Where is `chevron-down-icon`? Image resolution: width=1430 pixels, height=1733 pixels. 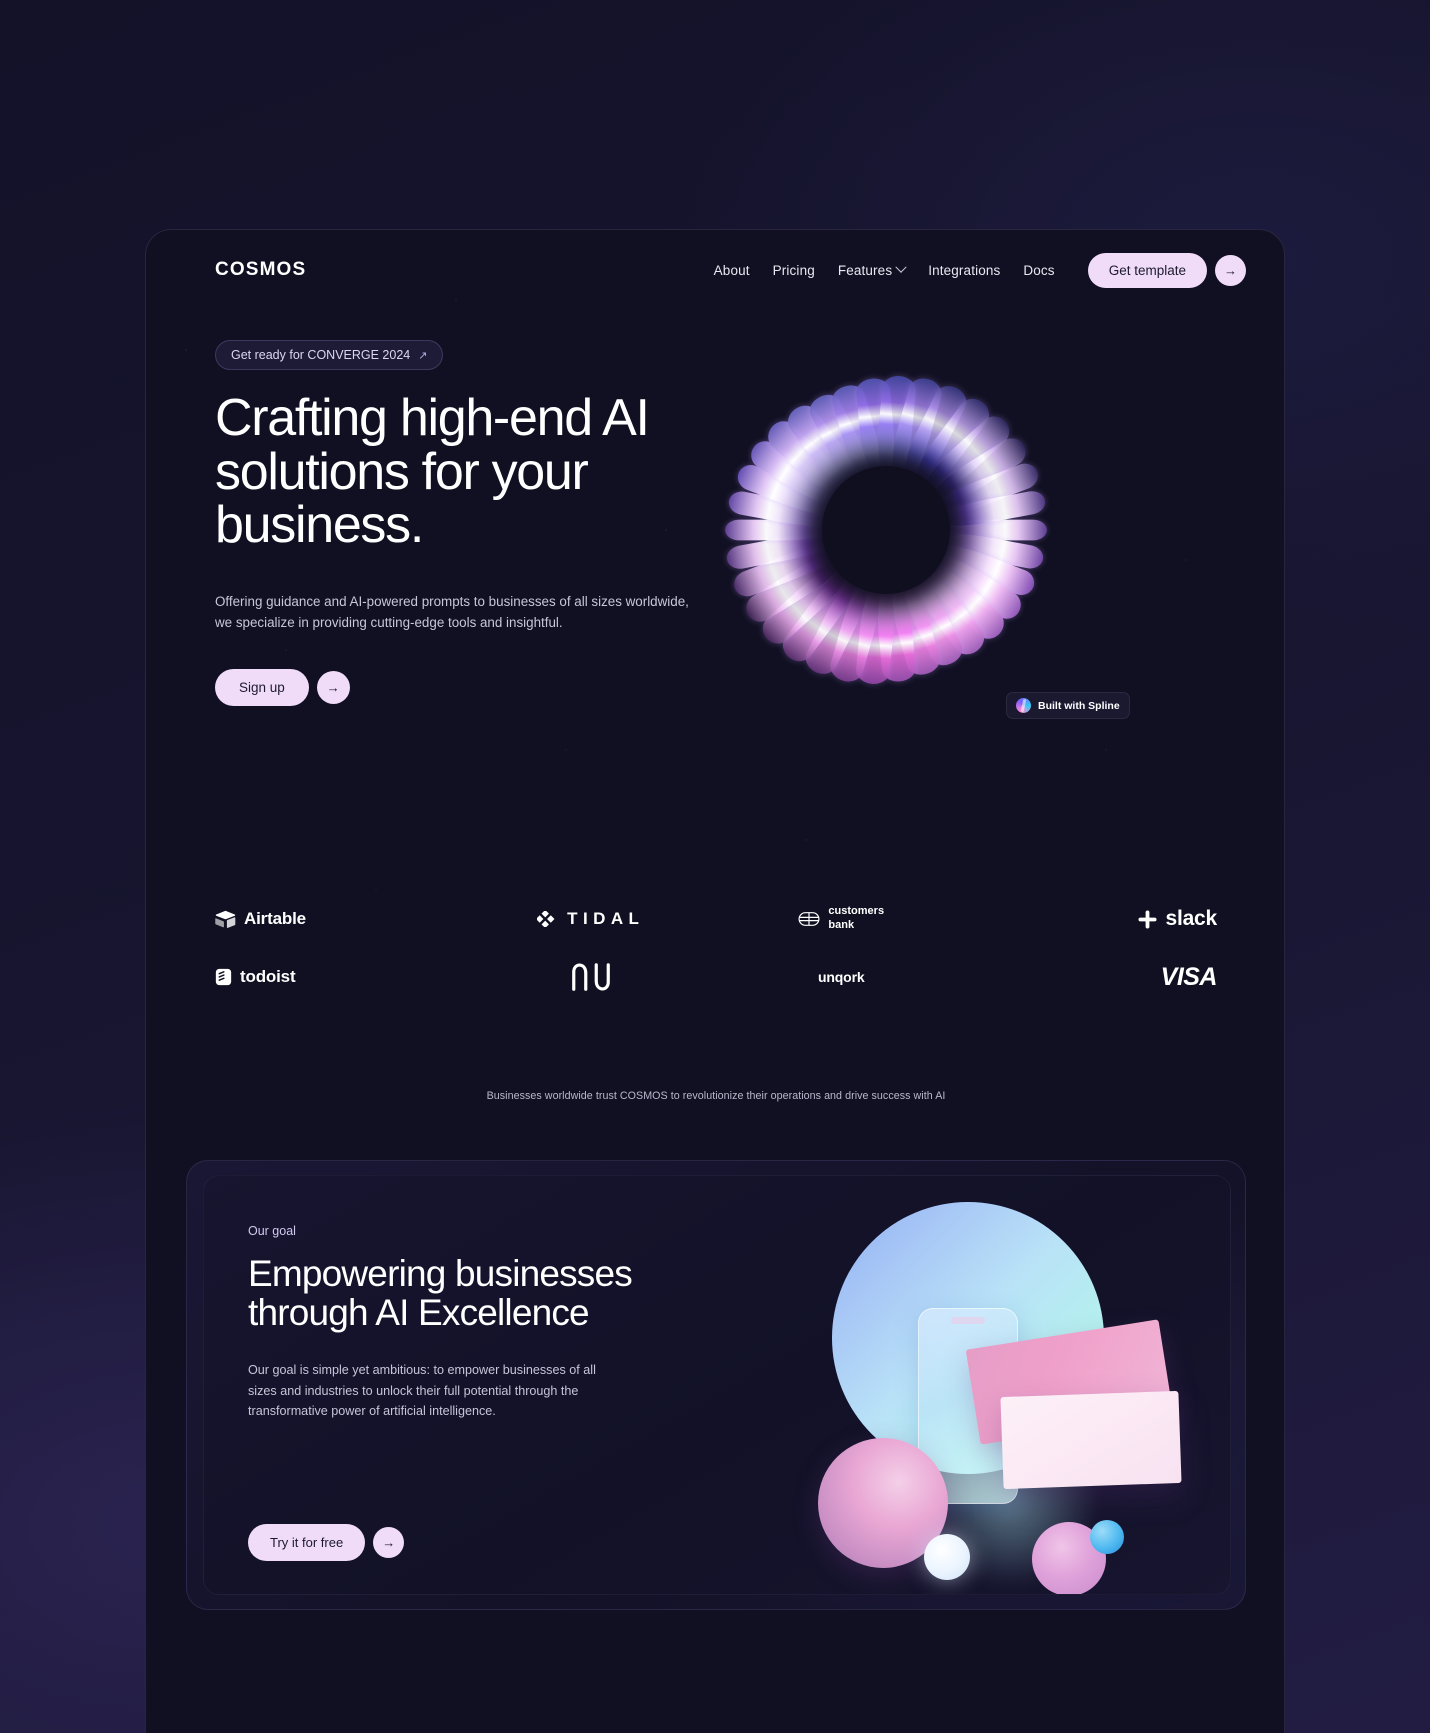
chevron-down-icon is located at coordinates (901, 267).